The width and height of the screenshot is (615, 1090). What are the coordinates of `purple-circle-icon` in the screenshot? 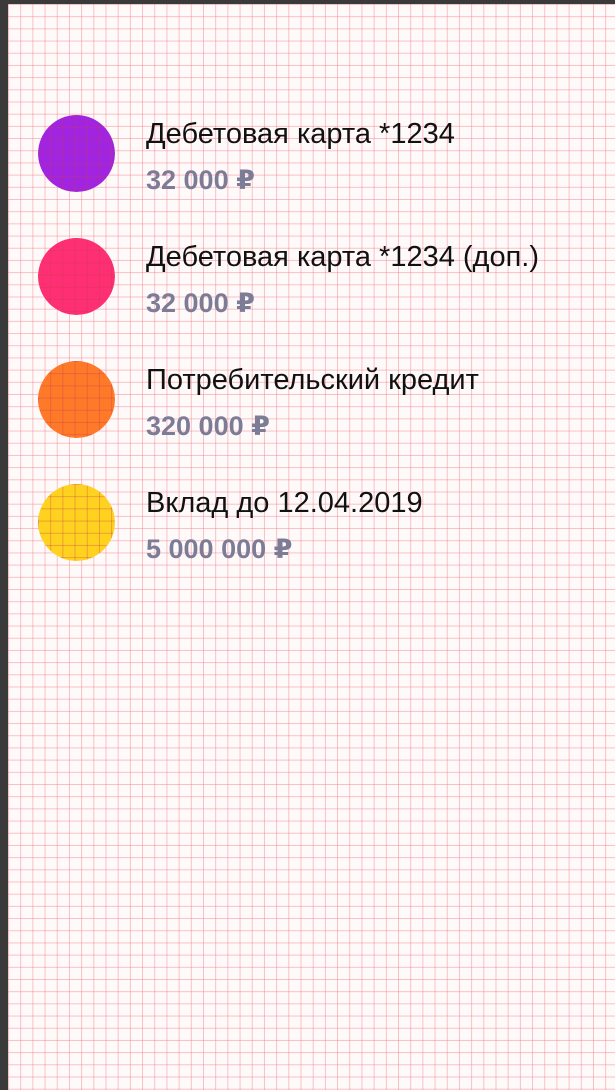 It's located at (76, 153).